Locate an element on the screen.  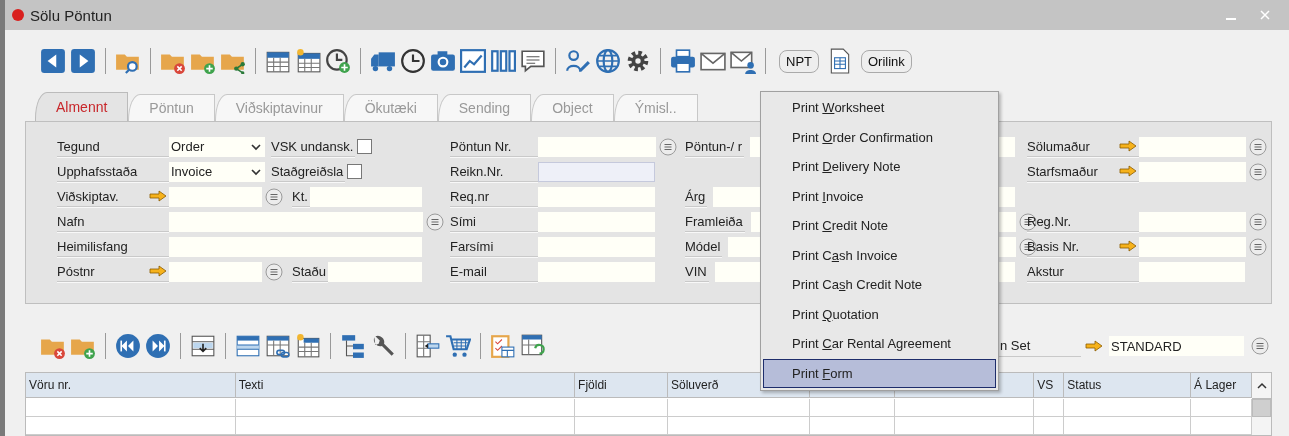
tab: Almennt is located at coordinates (82, 106).